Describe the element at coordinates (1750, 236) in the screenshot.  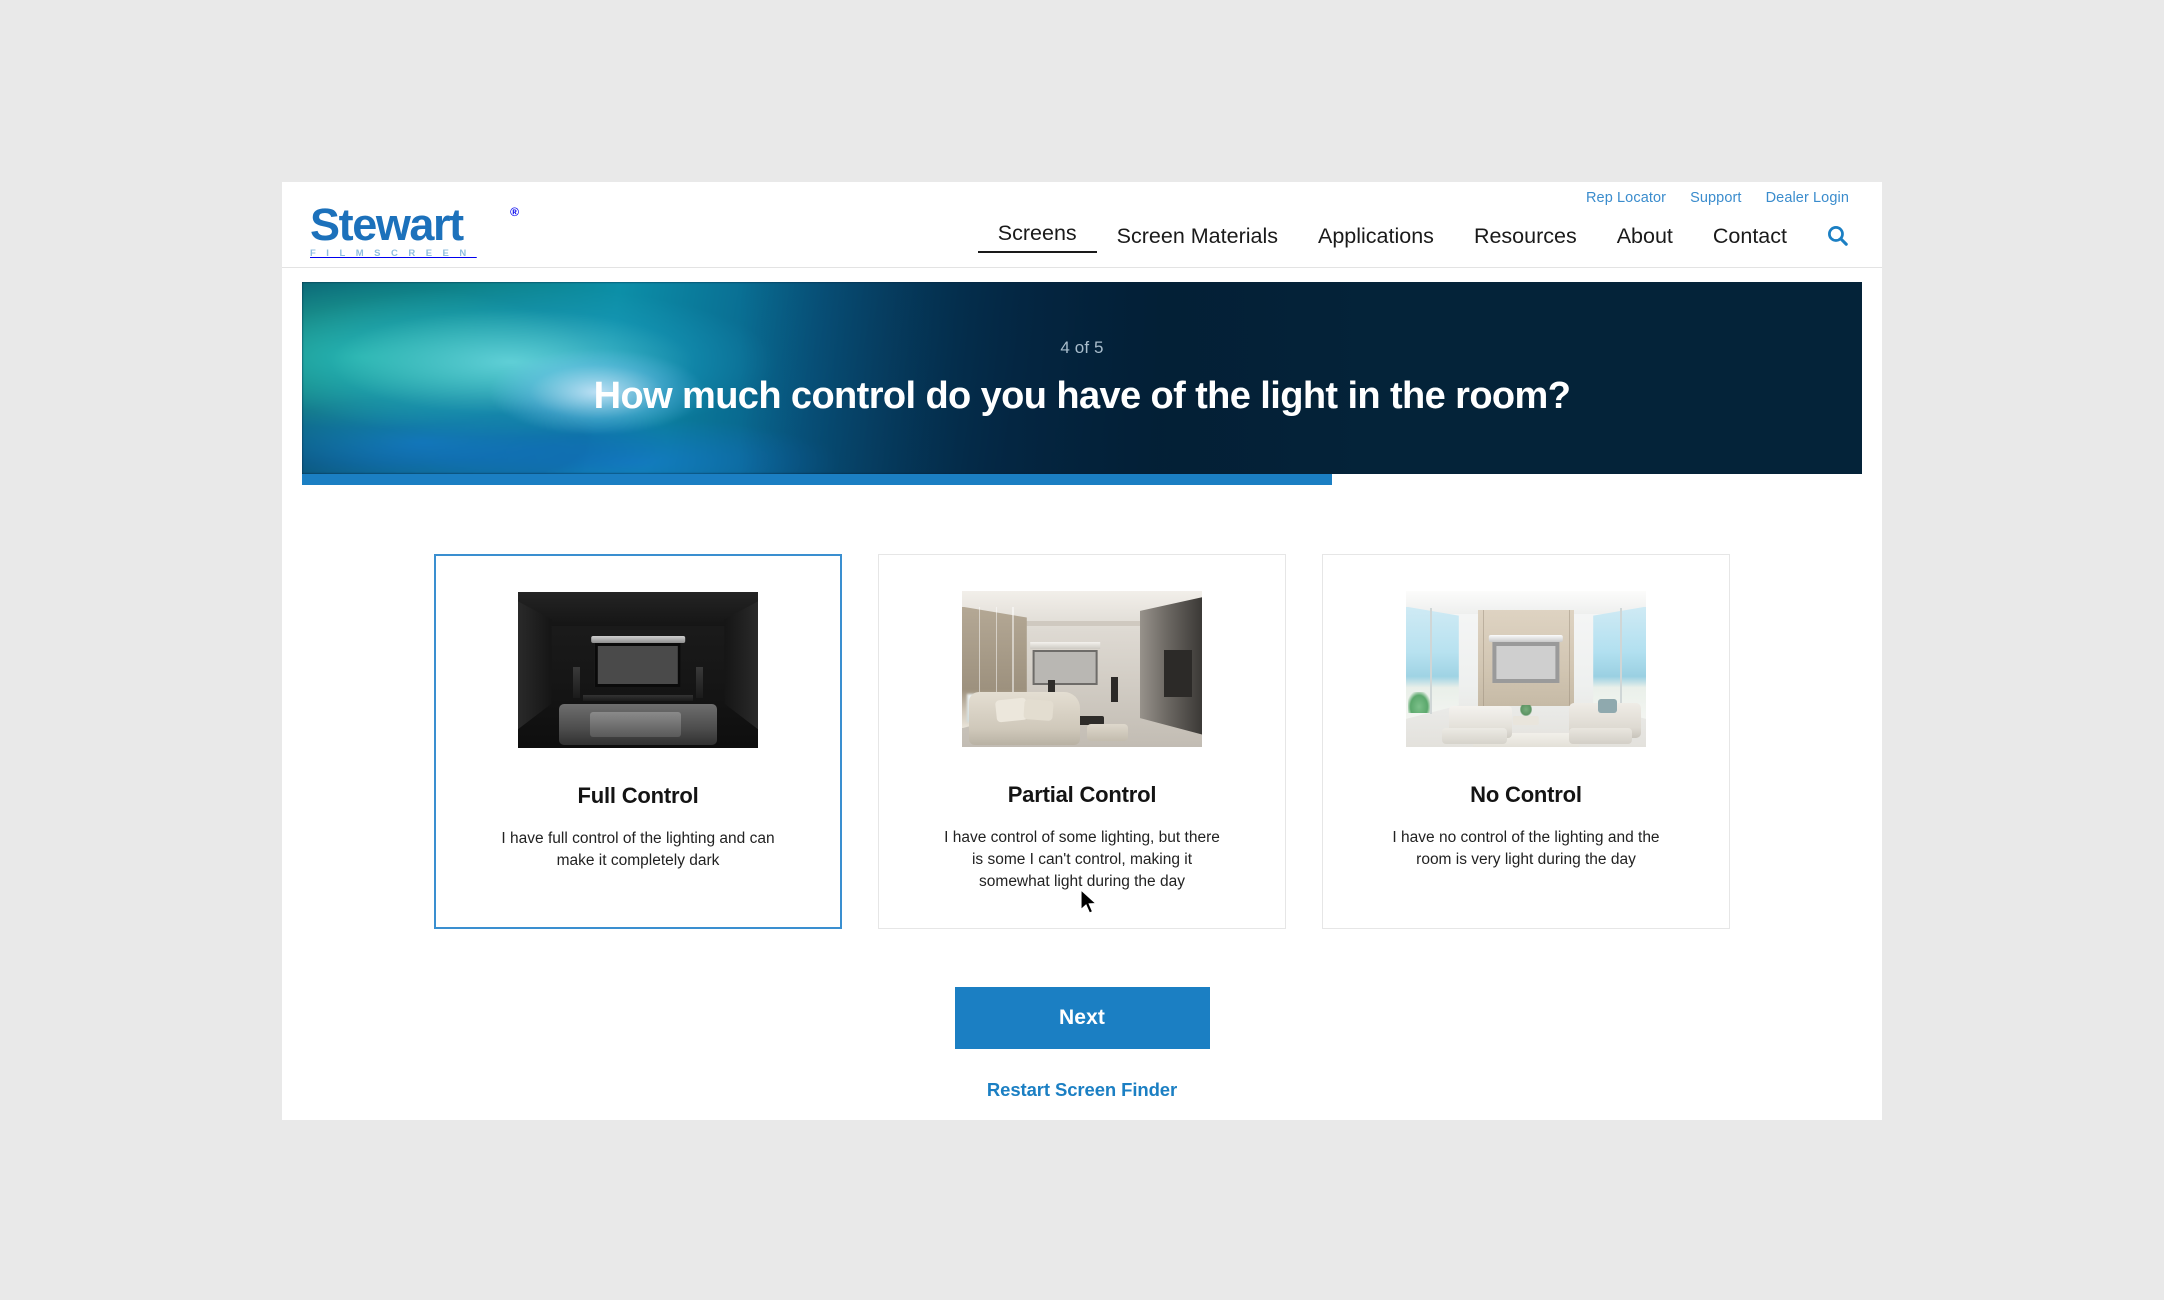
I see `nav-item-contact: Contact` at that location.